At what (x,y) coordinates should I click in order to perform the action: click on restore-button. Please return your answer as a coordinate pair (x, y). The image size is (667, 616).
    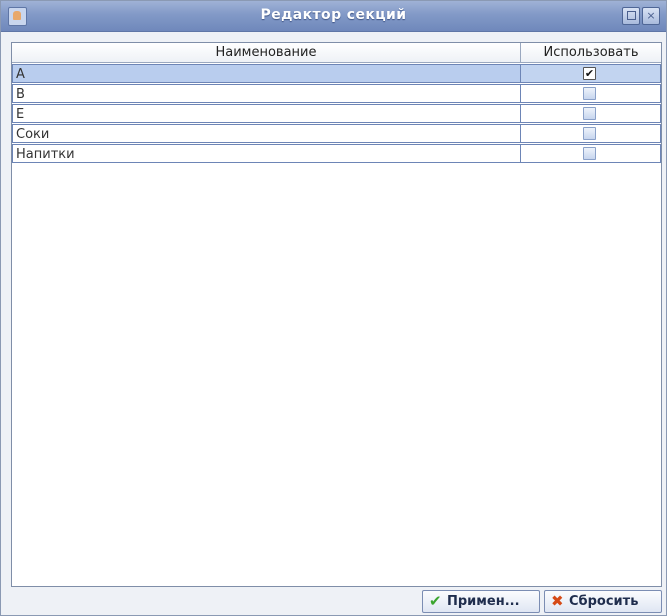
    Looking at the image, I should click on (631, 16).